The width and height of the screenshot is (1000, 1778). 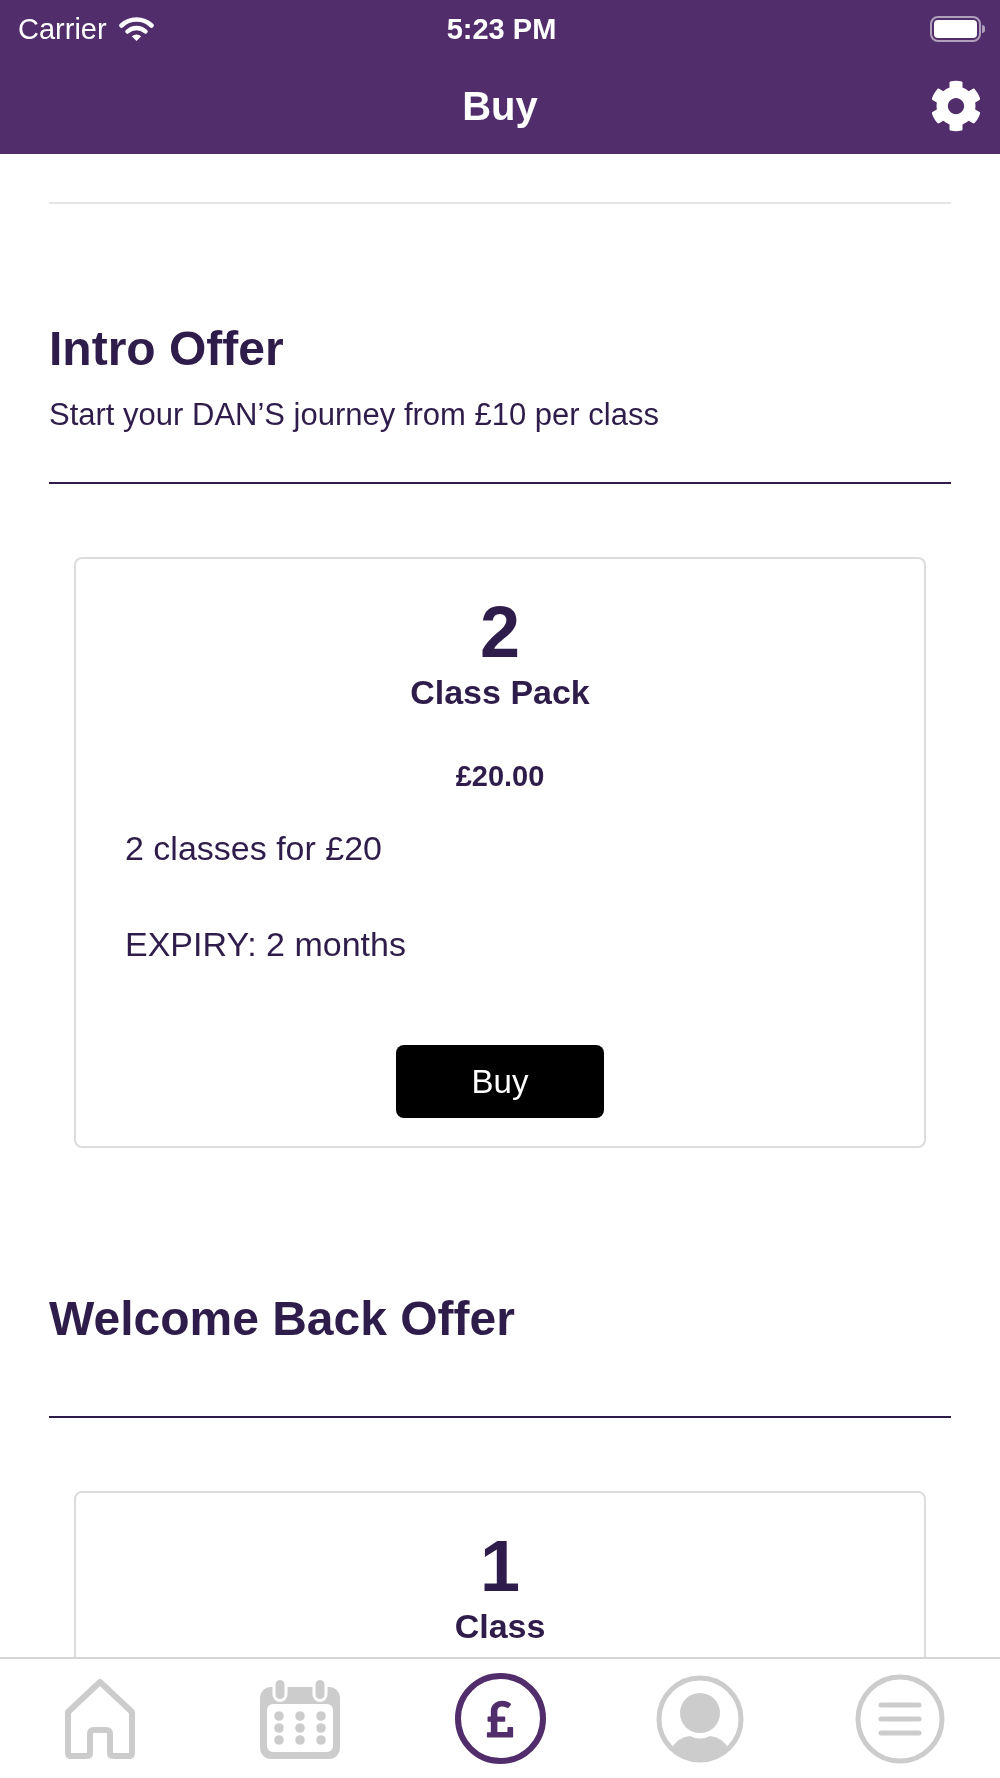 I want to click on carrier-label: Carrier, so click(x=62, y=28).